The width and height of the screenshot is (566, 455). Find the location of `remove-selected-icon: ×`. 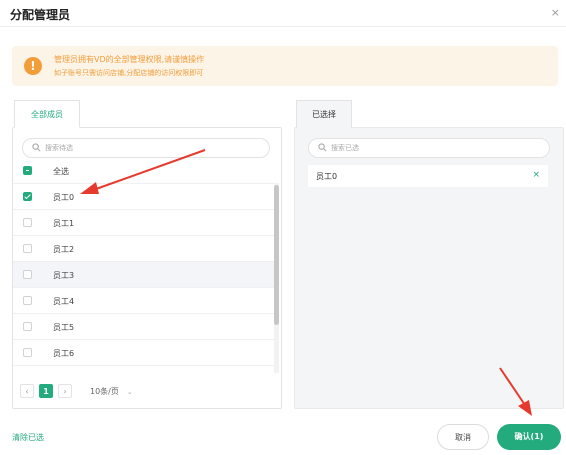

remove-selected-icon: × is located at coordinates (536, 175).